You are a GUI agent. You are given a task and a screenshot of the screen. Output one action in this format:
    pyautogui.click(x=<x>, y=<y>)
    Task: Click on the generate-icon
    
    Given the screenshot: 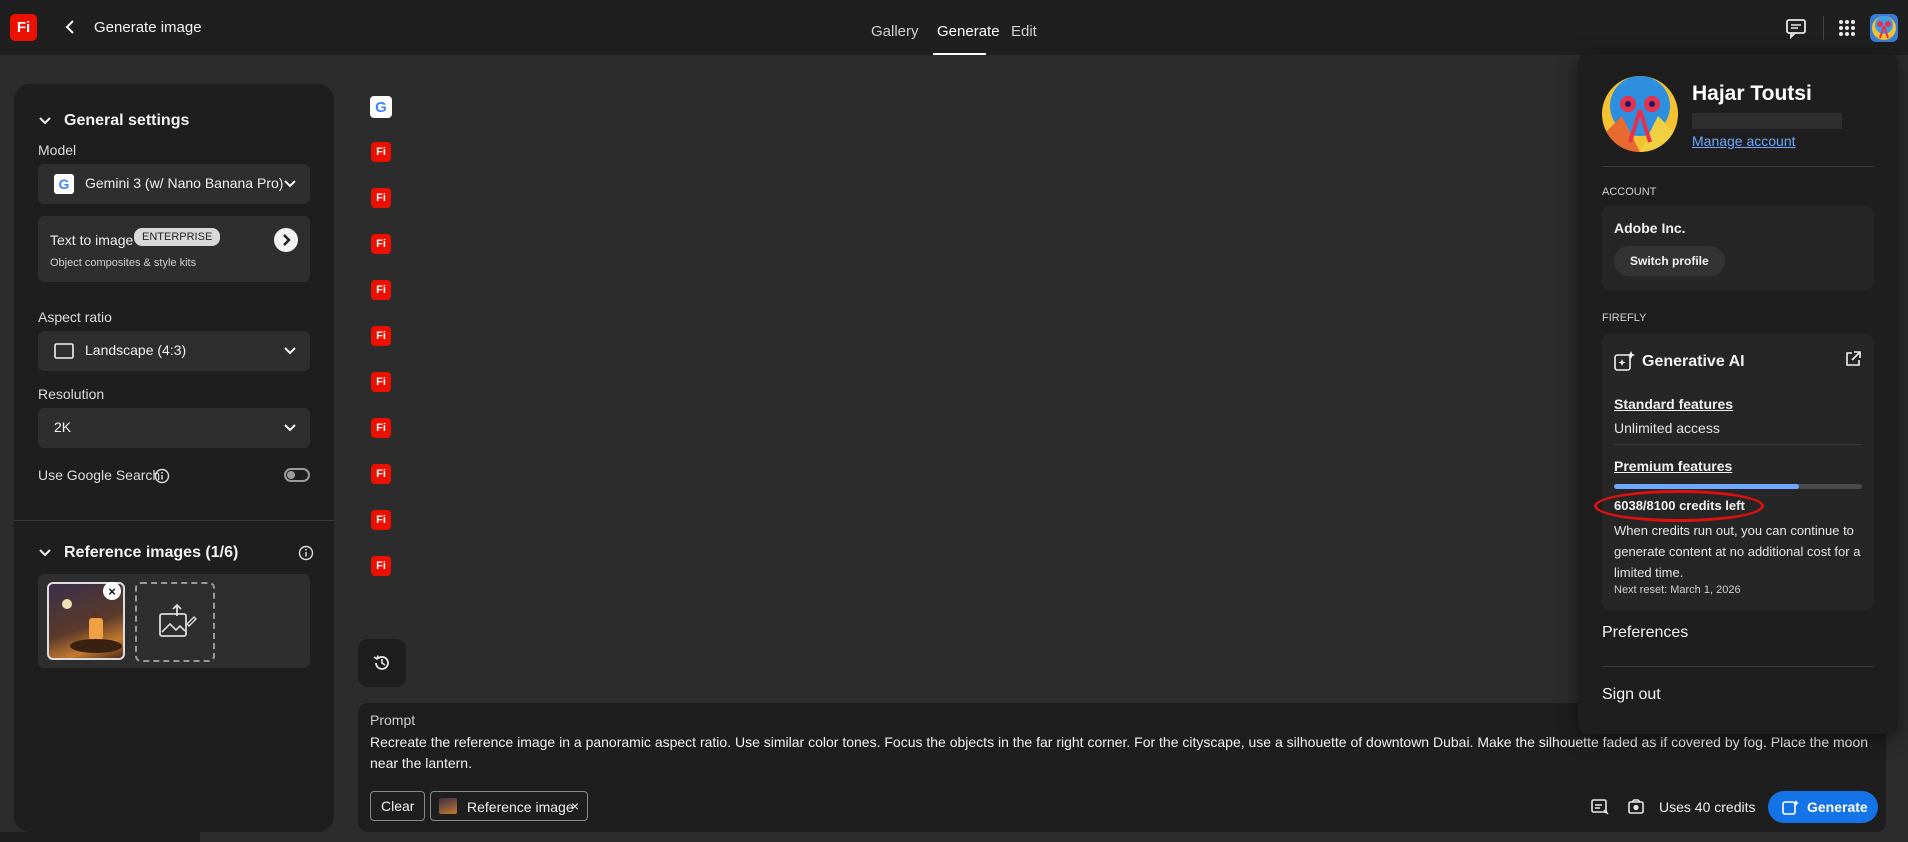 What is the action you would take?
    pyautogui.click(x=1790, y=807)
    